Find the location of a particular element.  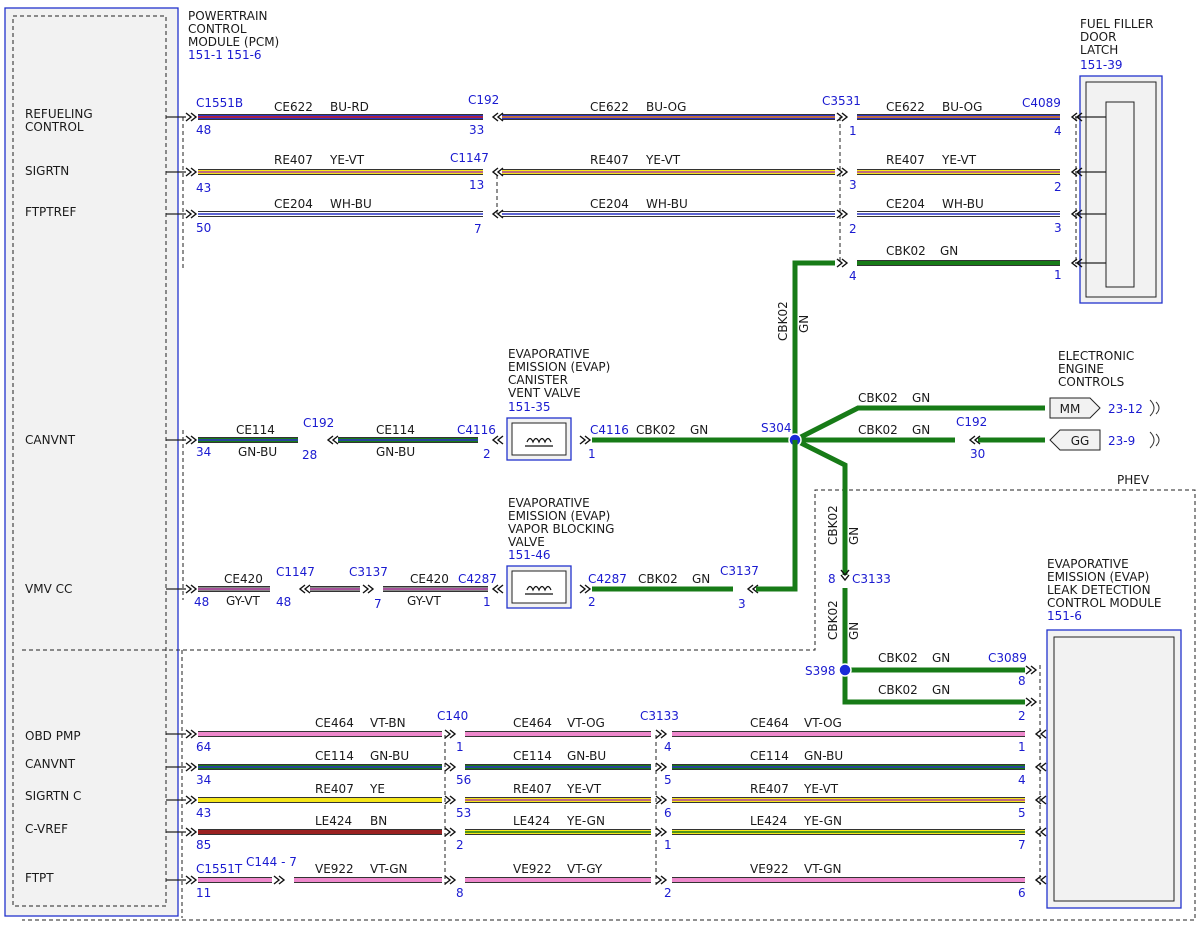

connector-label: C1551T is located at coordinates (219, 869).